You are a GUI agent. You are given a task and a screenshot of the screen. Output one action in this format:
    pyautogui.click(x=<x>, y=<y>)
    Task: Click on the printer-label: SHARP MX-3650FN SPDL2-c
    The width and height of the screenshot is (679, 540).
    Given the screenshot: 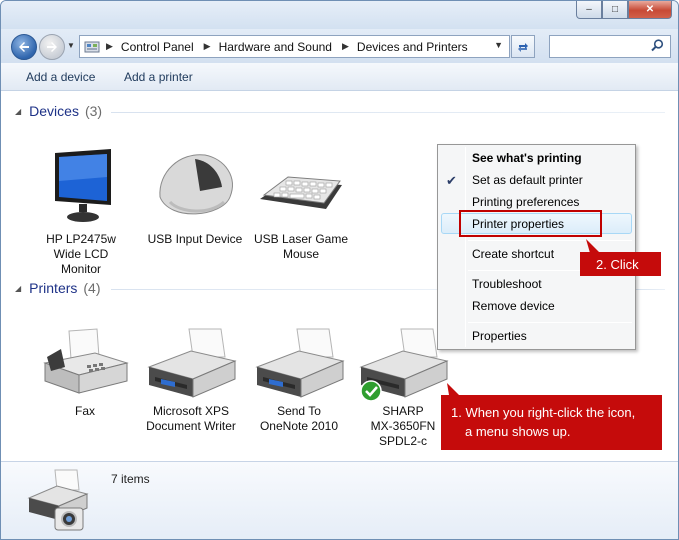 What is the action you would take?
    pyautogui.click(x=403, y=426)
    